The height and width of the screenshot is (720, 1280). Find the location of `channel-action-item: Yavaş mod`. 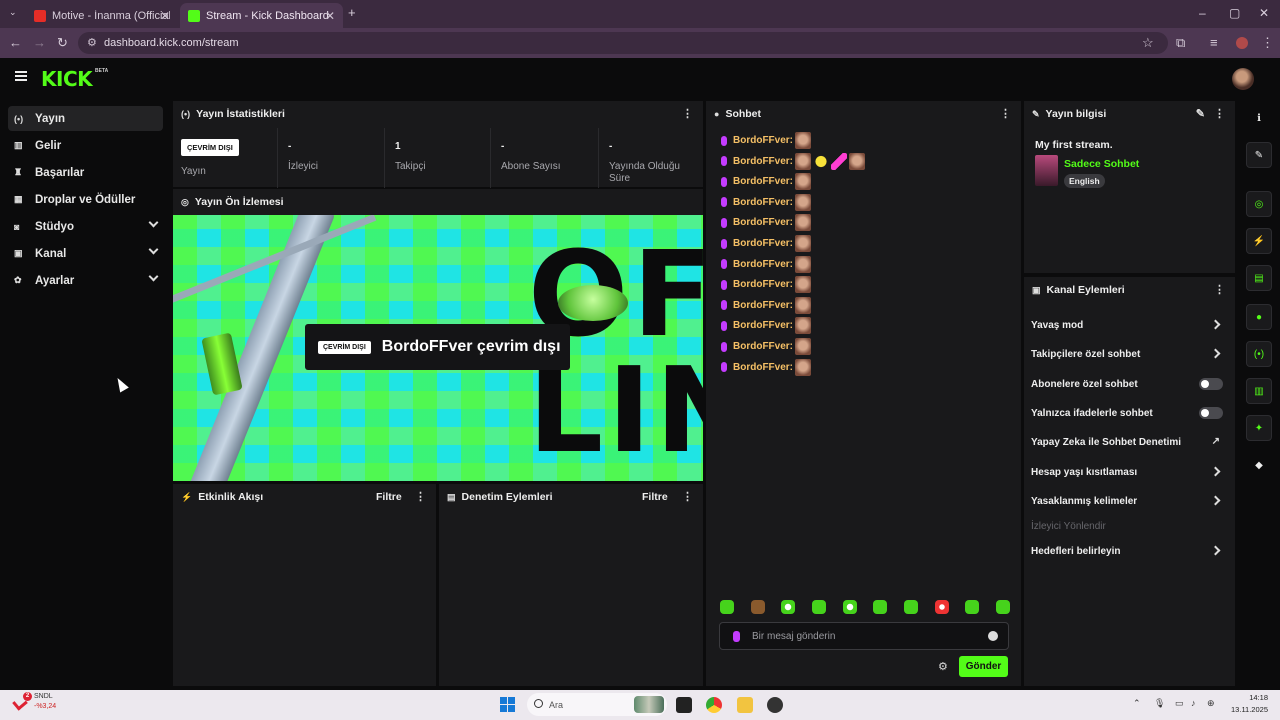

channel-action-item: Yavaş mod is located at coordinates (1128, 325).